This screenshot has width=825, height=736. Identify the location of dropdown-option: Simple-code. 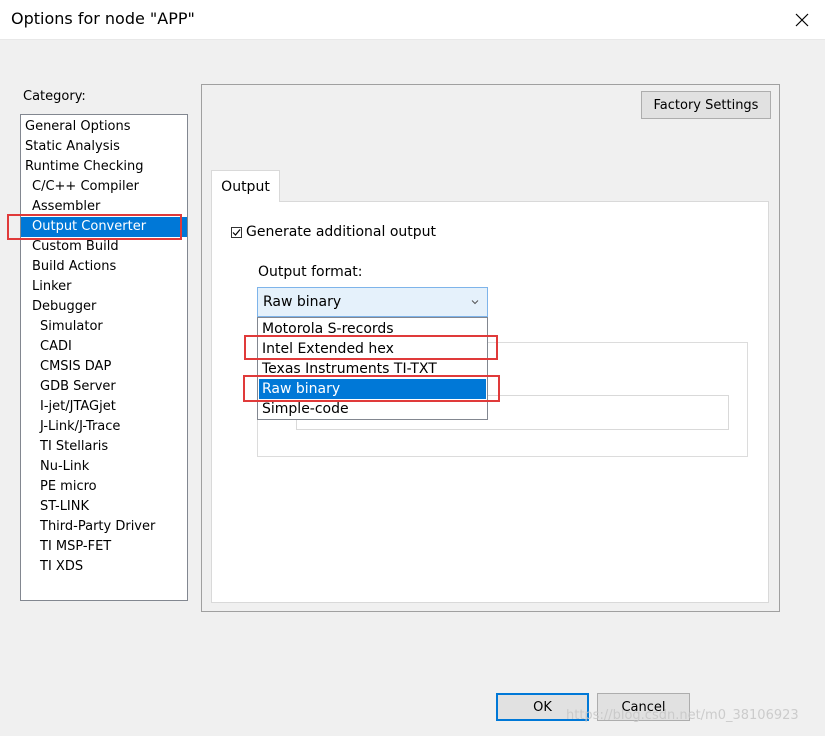
(372, 409).